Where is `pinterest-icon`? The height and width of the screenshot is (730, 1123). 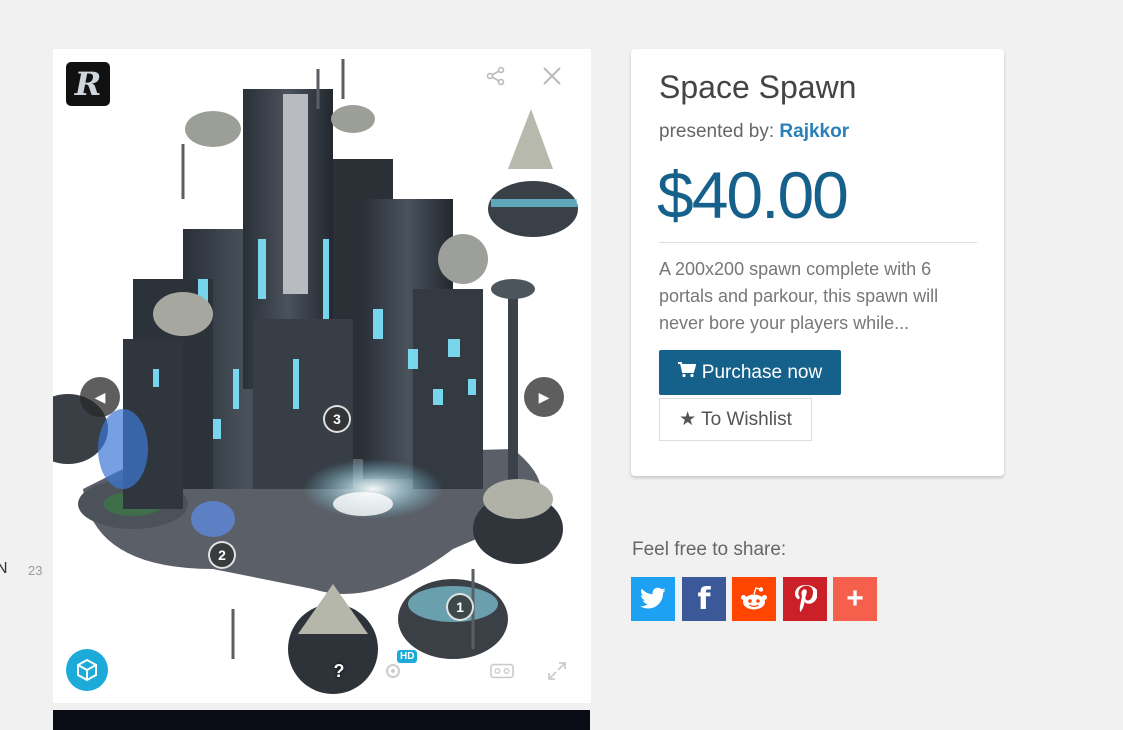 pinterest-icon is located at coordinates (806, 598).